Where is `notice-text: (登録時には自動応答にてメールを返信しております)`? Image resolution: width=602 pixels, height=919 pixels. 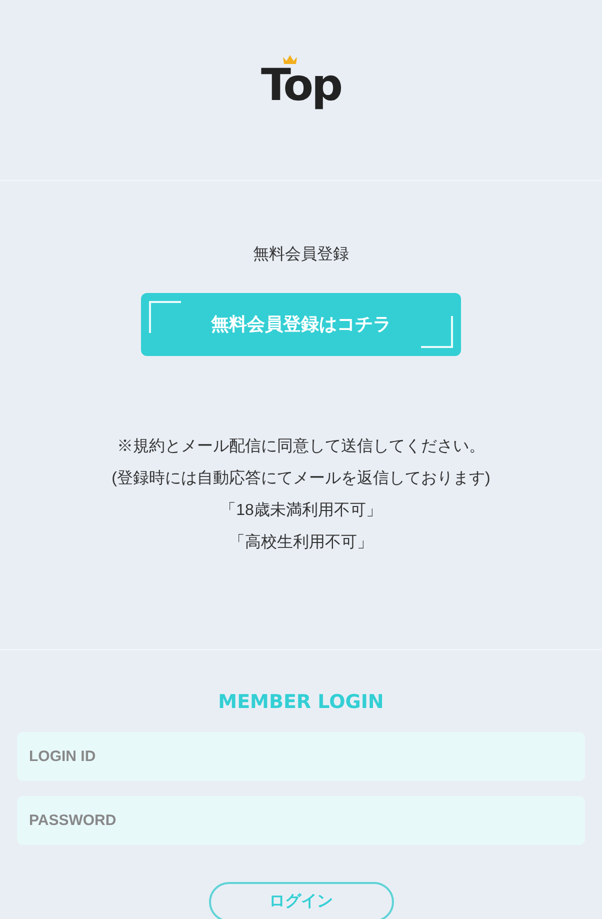
notice-text: (登録時には自動応答にてメールを返信しております) is located at coordinates (301, 478).